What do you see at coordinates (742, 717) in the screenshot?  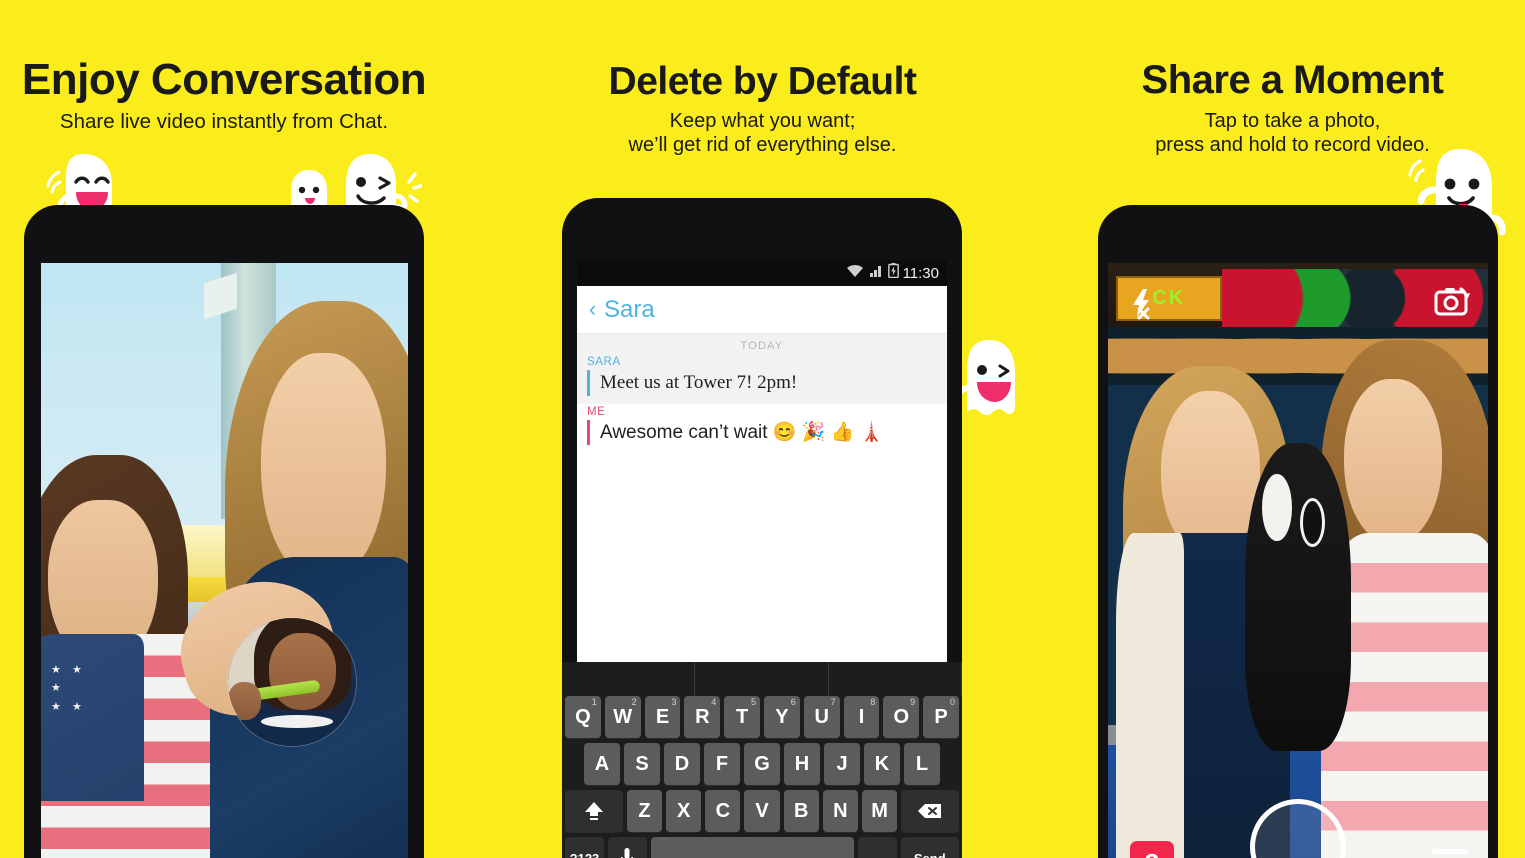 I see `key-t: 5T` at bounding box center [742, 717].